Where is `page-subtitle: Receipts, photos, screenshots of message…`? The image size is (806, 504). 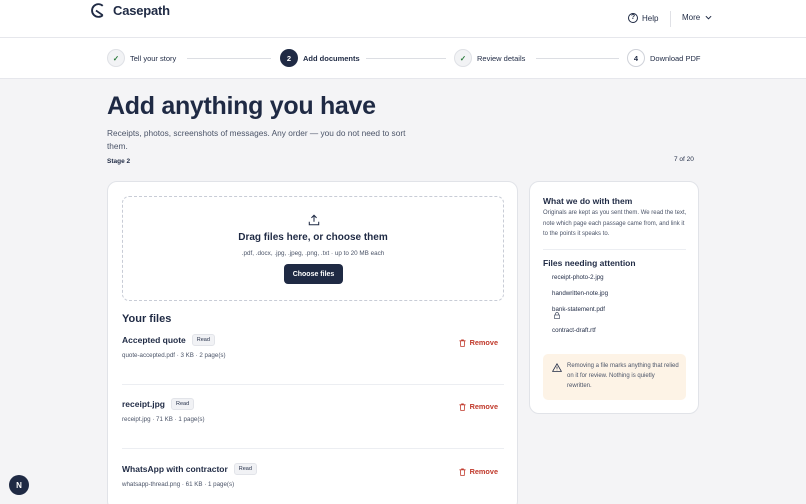 page-subtitle: Receipts, photos, screenshots of message… is located at coordinates (256, 139).